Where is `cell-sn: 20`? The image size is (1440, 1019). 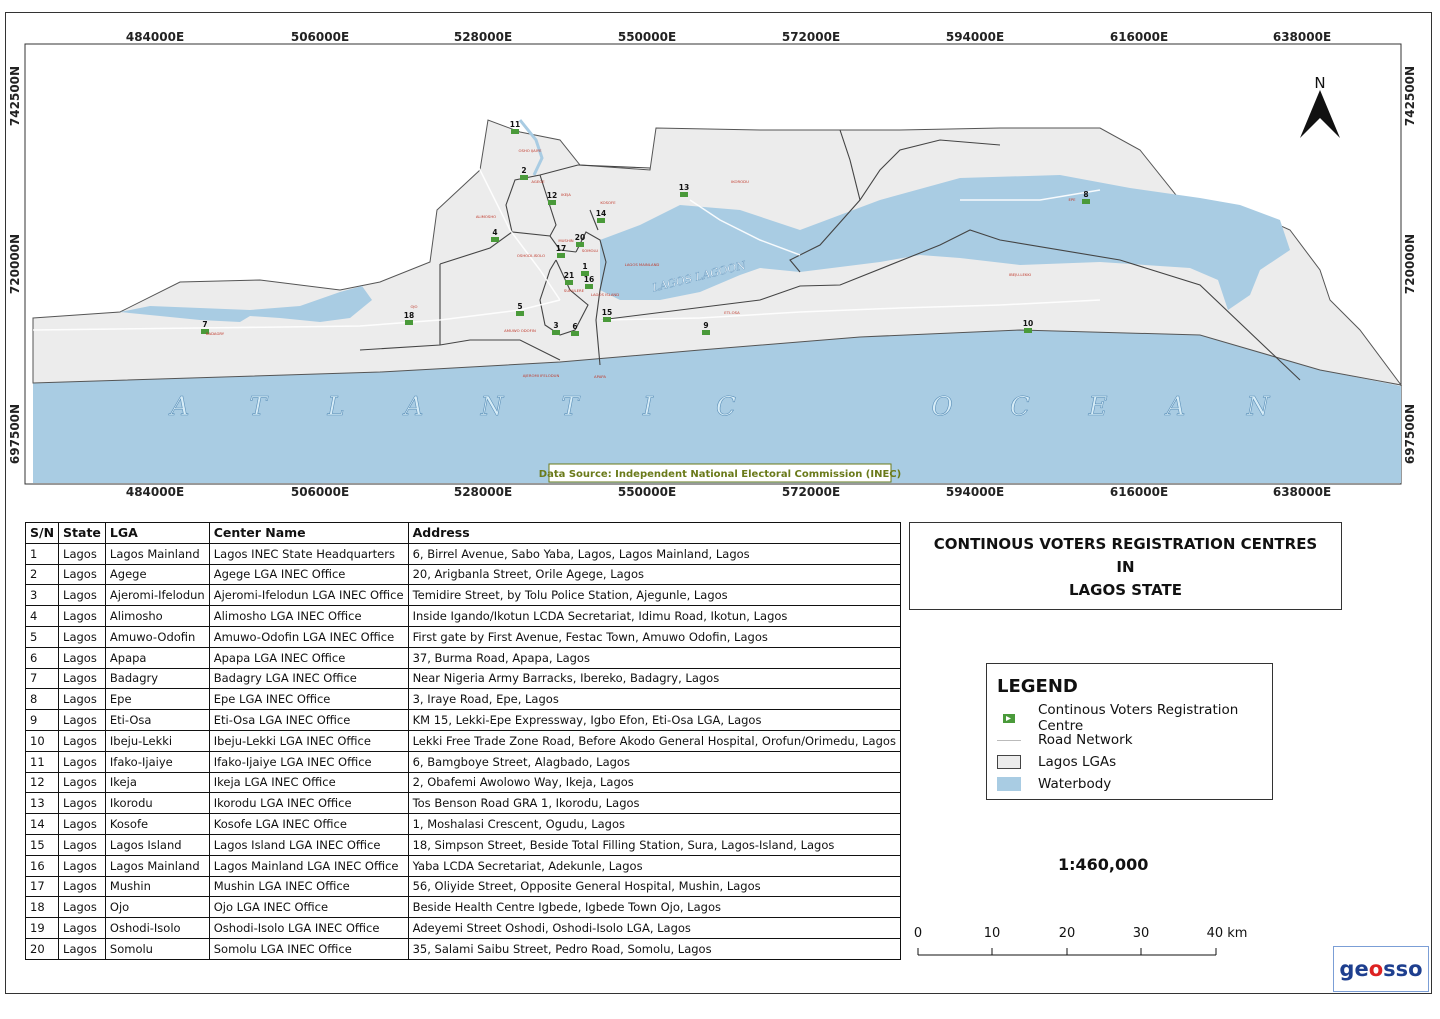
cell-sn: 20 is located at coordinates (42, 948).